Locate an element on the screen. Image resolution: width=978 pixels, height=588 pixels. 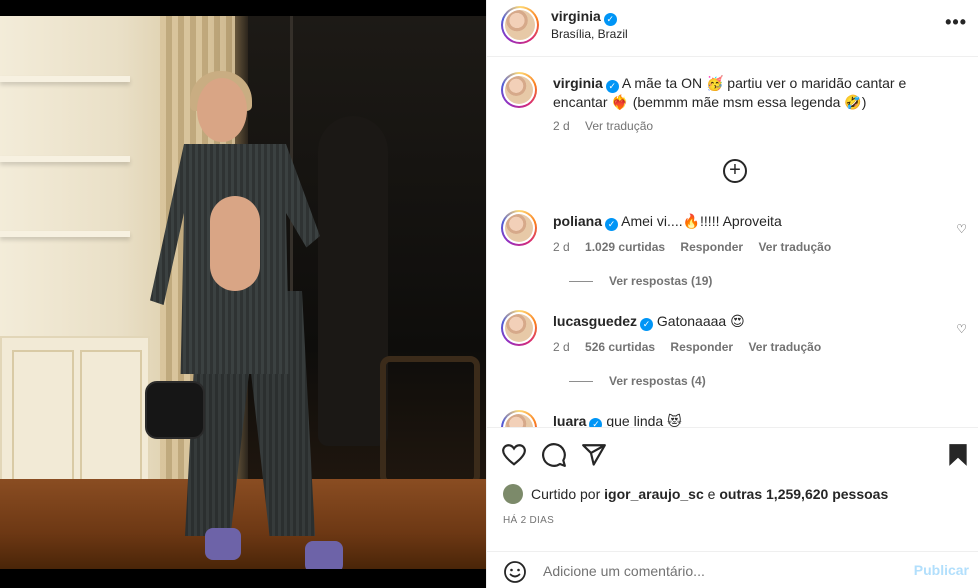
add-comment-bar: Publicar is located at coordinates (732, 569).